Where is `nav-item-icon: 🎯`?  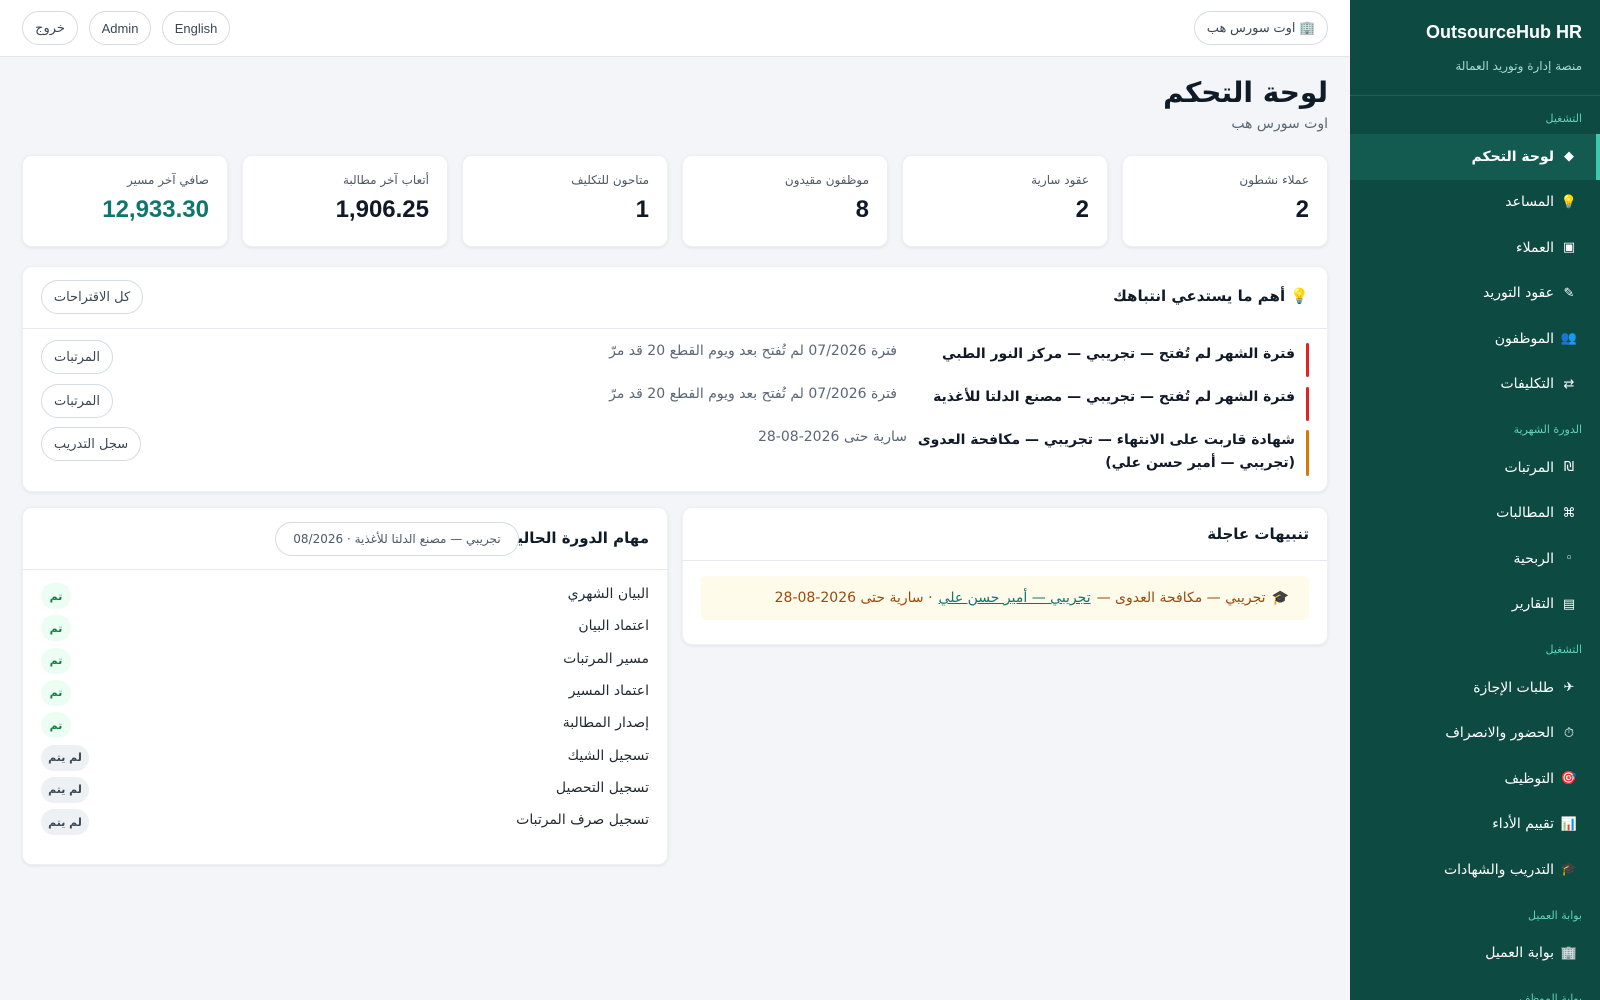 nav-item-icon: 🎯 is located at coordinates (1569, 779).